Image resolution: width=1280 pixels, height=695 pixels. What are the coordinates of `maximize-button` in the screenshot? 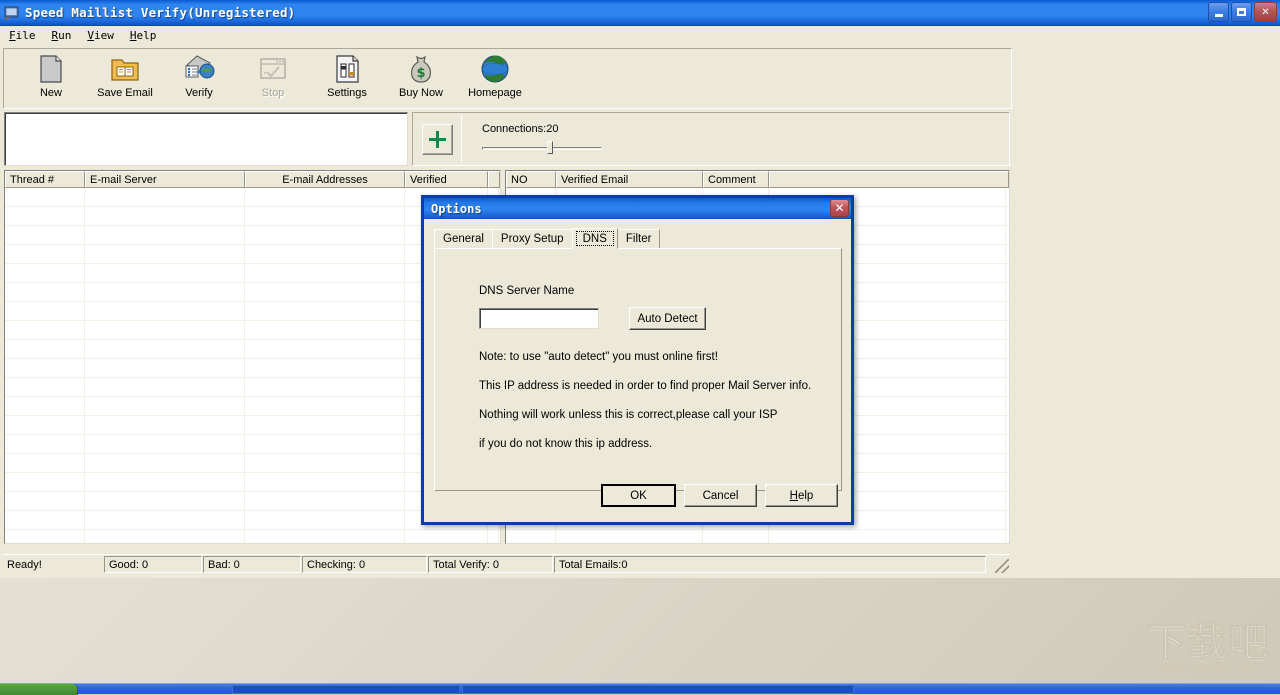 It's located at (1241, 12).